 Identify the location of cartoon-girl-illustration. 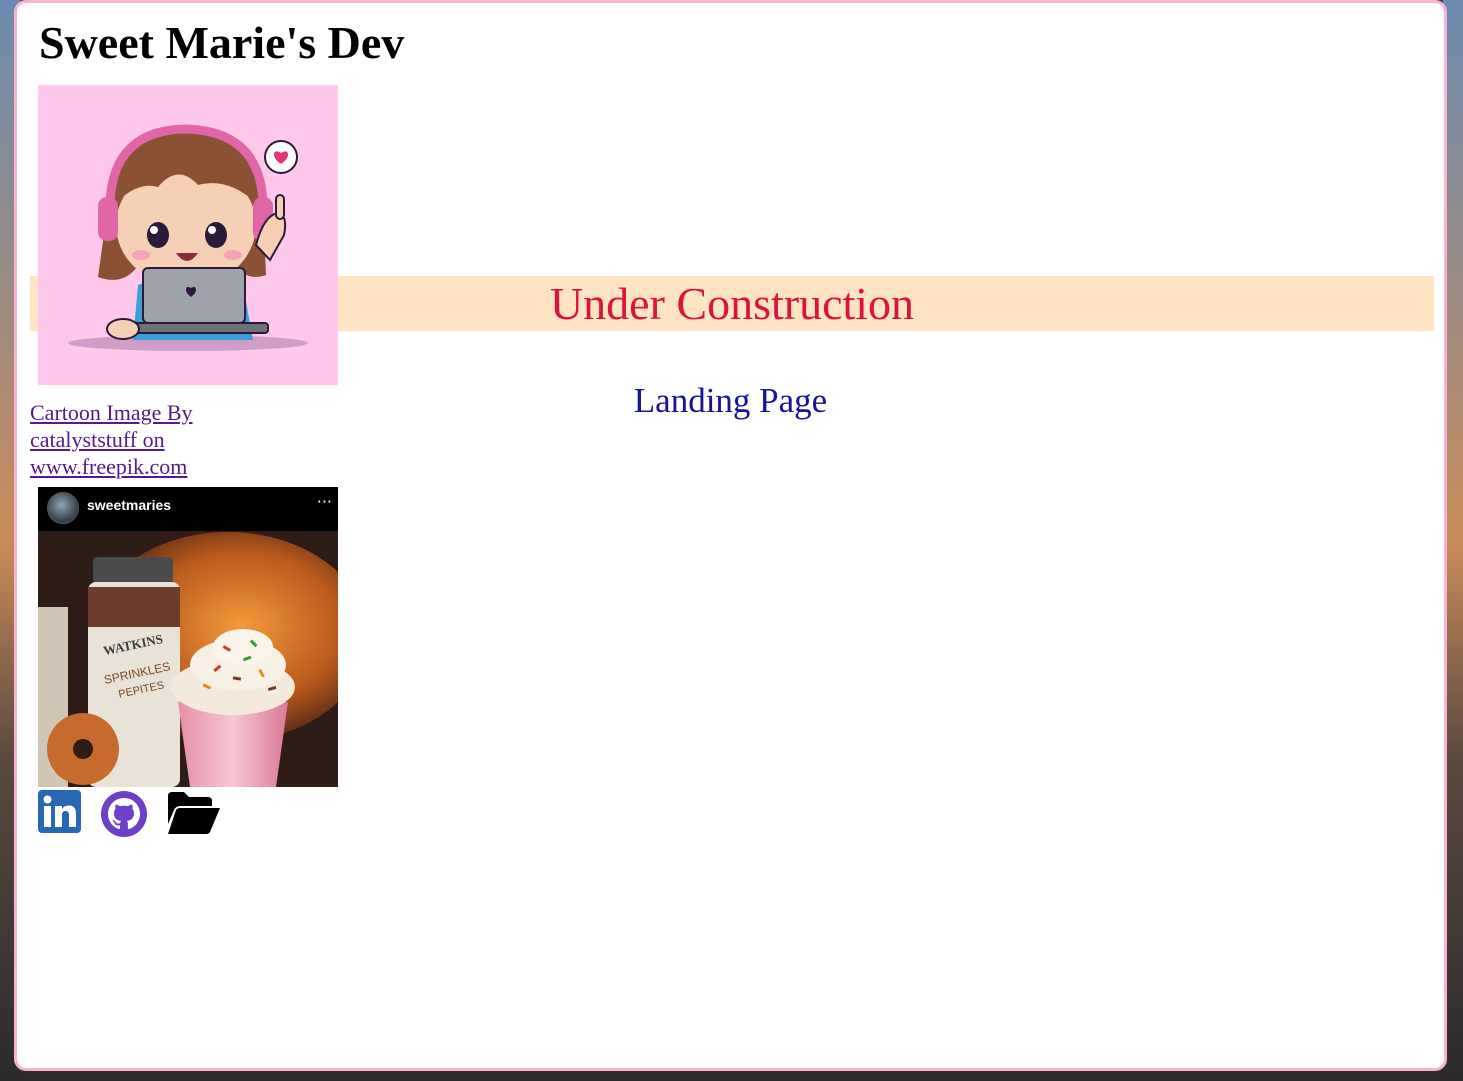
(188, 237).